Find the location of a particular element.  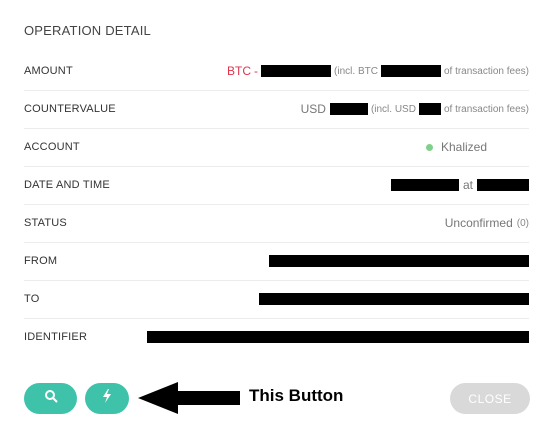

search-button is located at coordinates (50, 398).